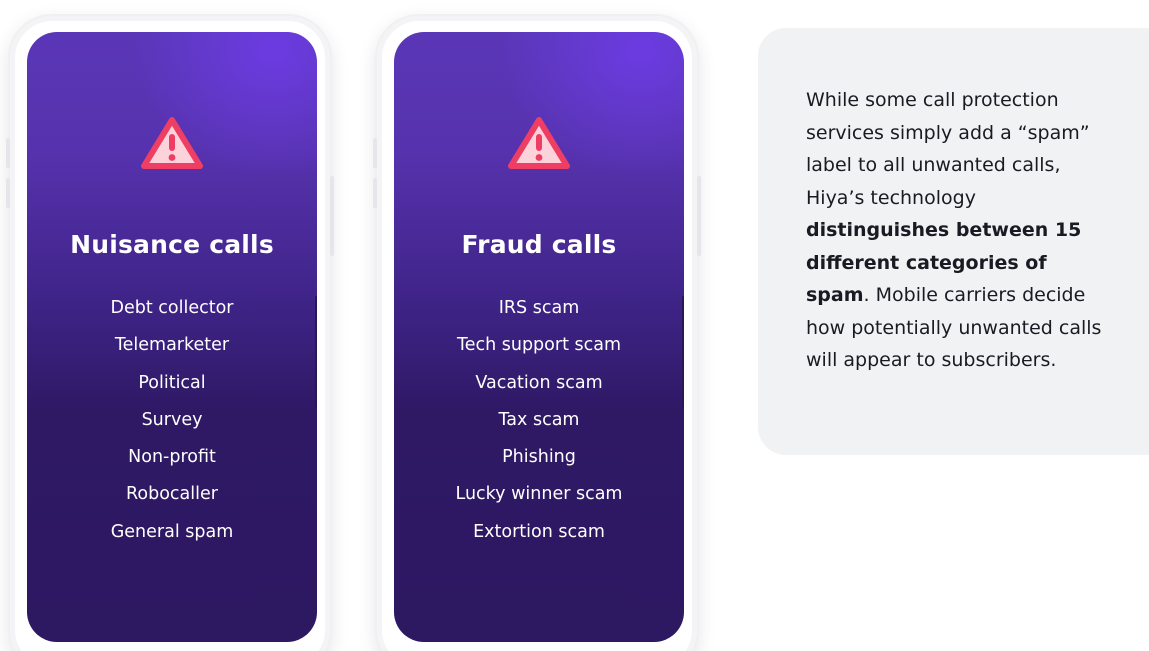 This screenshot has height=651, width=1149. I want to click on list-item: IRS scam, so click(539, 308).